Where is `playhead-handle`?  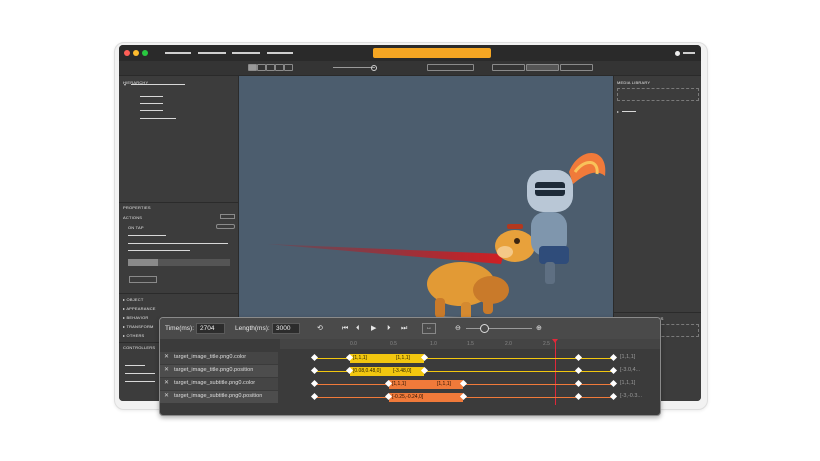
playhead-handle is located at coordinates (555, 341).